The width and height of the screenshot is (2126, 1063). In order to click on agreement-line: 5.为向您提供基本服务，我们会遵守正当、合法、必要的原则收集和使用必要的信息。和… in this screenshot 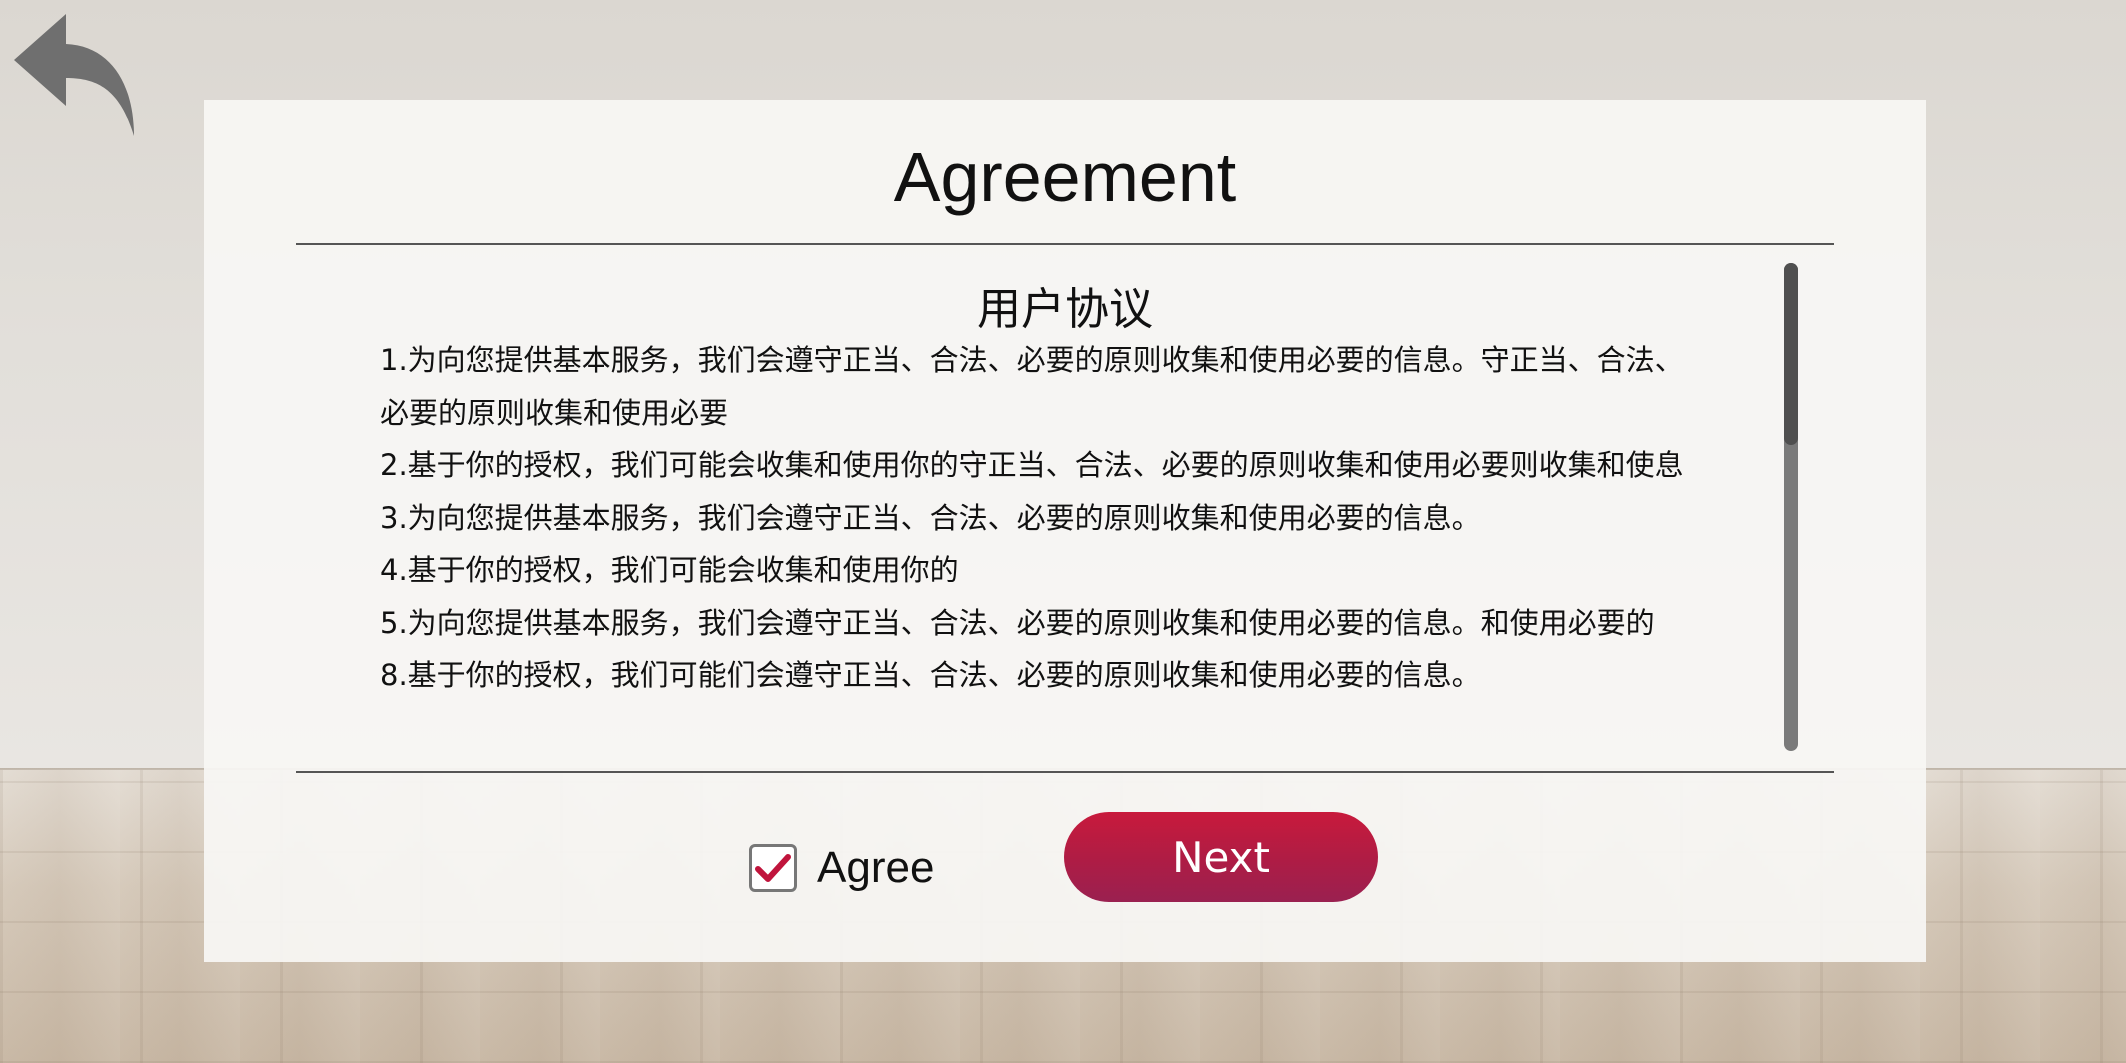, I will do `click(1017, 622)`.